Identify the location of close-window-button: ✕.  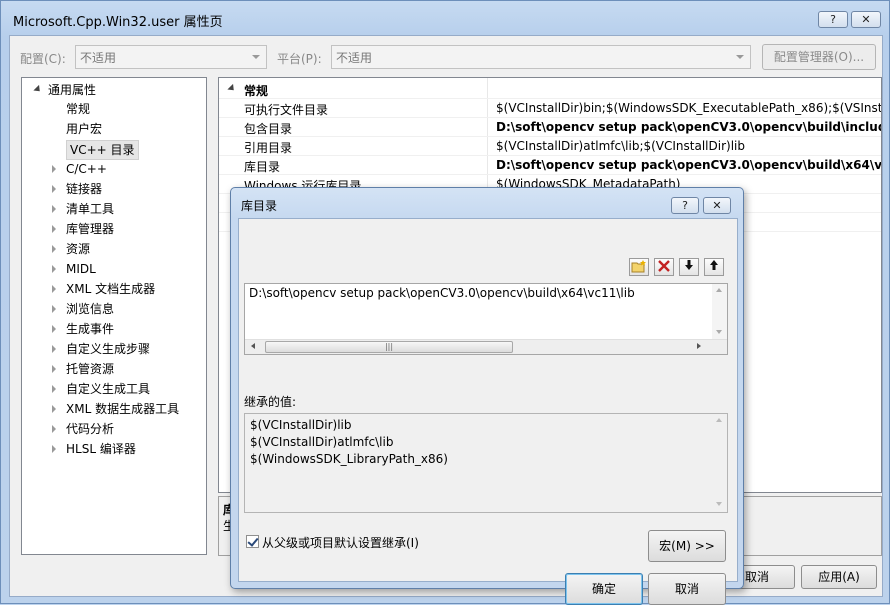
(866, 19).